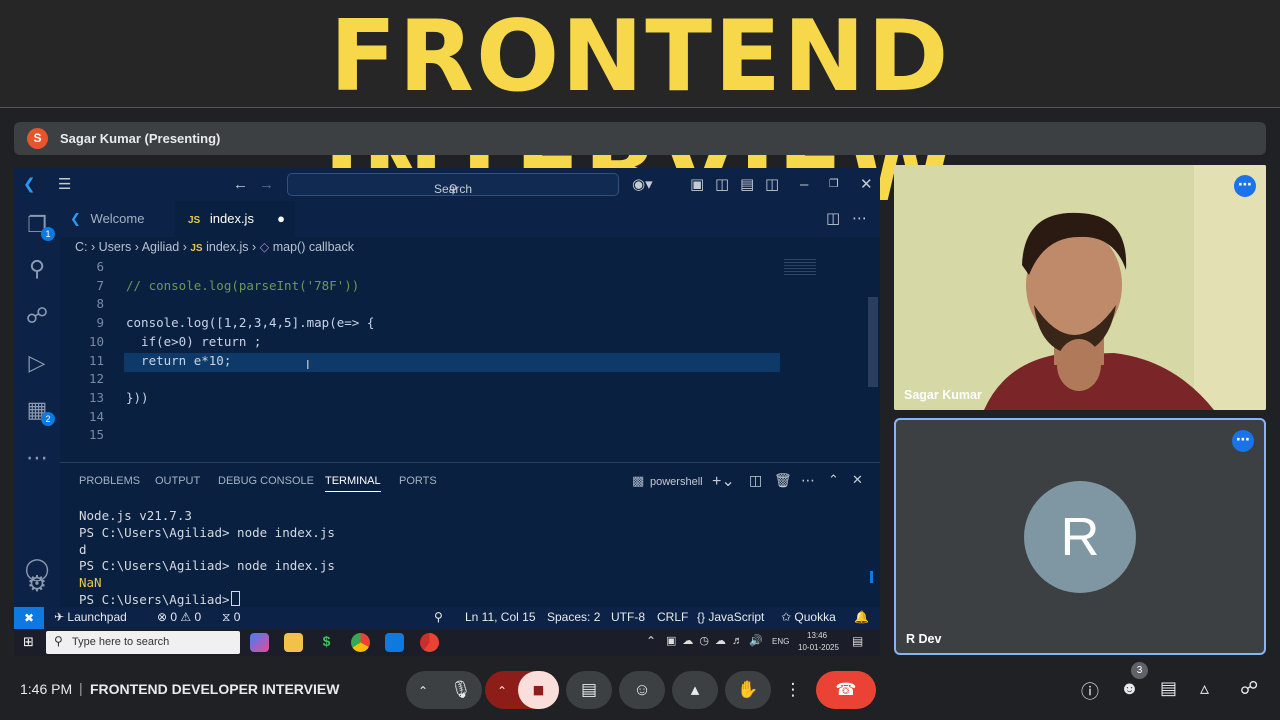 This screenshot has width=1280, height=720. I want to click on tray-icons: ▣☁◷☁♬🔊, so click(717, 640).